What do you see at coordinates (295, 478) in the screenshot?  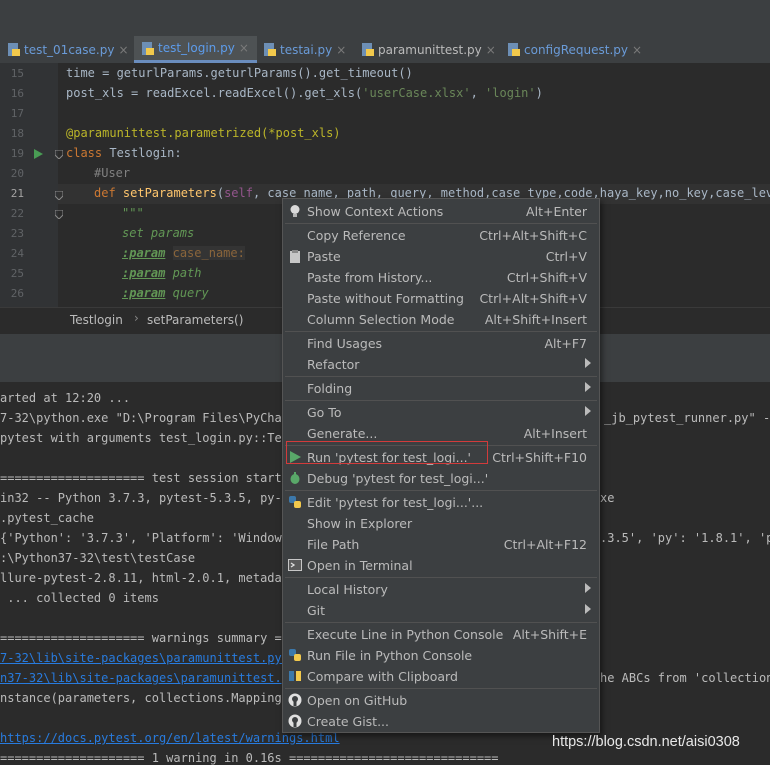 I see `debug-icon` at bounding box center [295, 478].